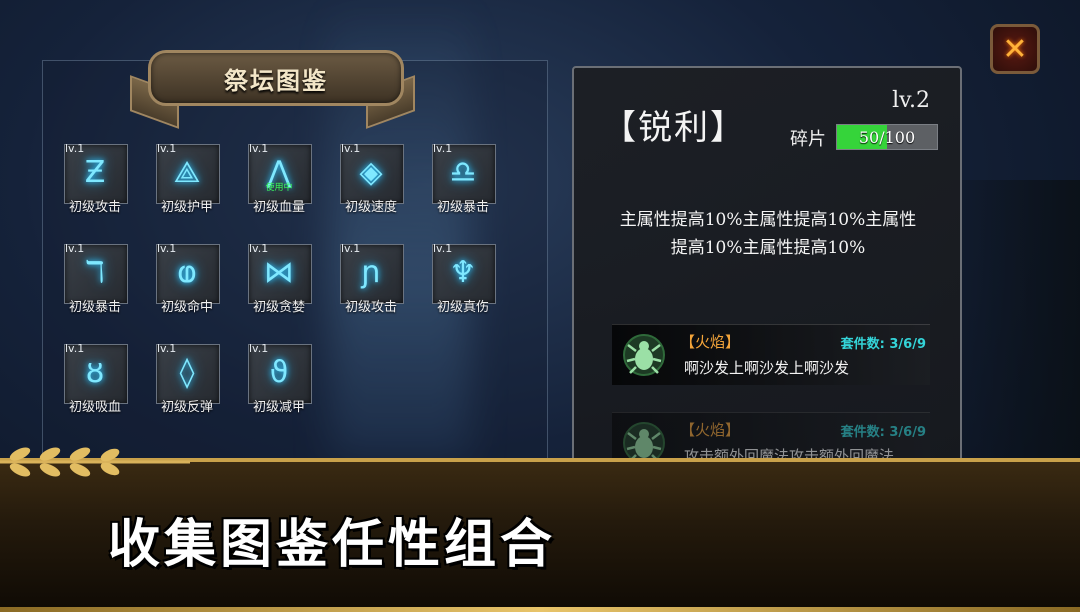  What do you see at coordinates (463, 172) in the screenshot?
I see `rune-icon: ♎` at bounding box center [463, 172].